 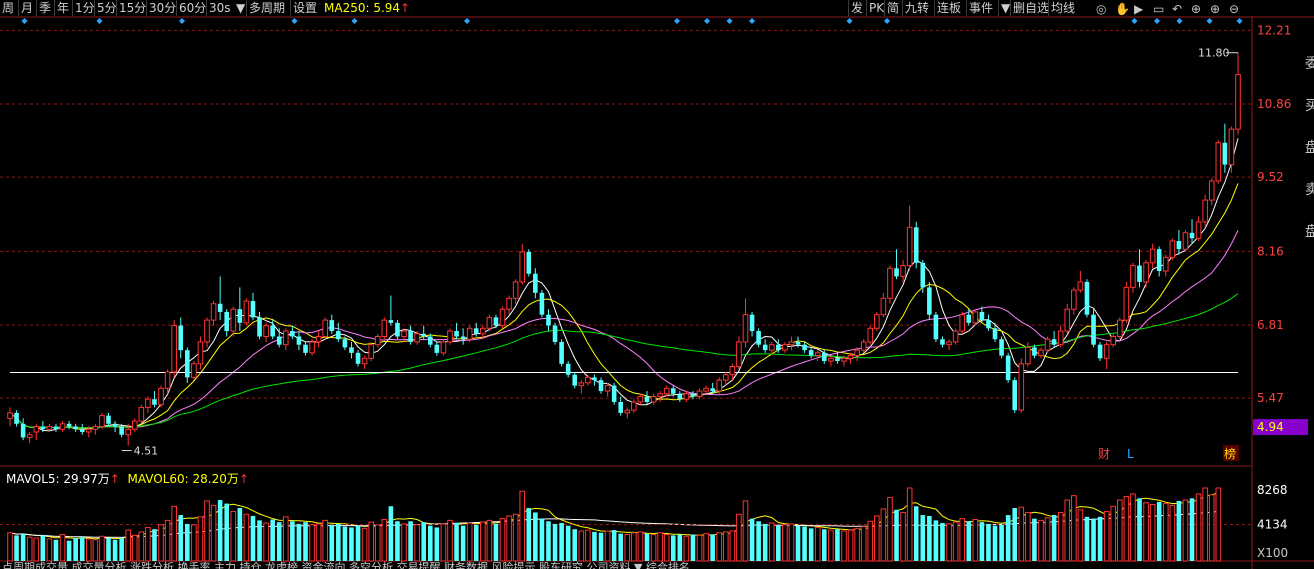 I want to click on hand-icon: ✋, so click(x=1122, y=9).